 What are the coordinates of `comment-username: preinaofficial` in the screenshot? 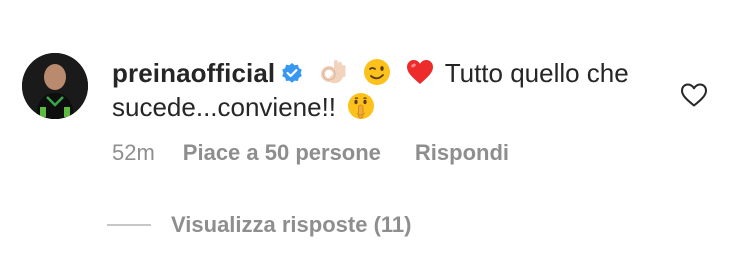 It's located at (193, 73).